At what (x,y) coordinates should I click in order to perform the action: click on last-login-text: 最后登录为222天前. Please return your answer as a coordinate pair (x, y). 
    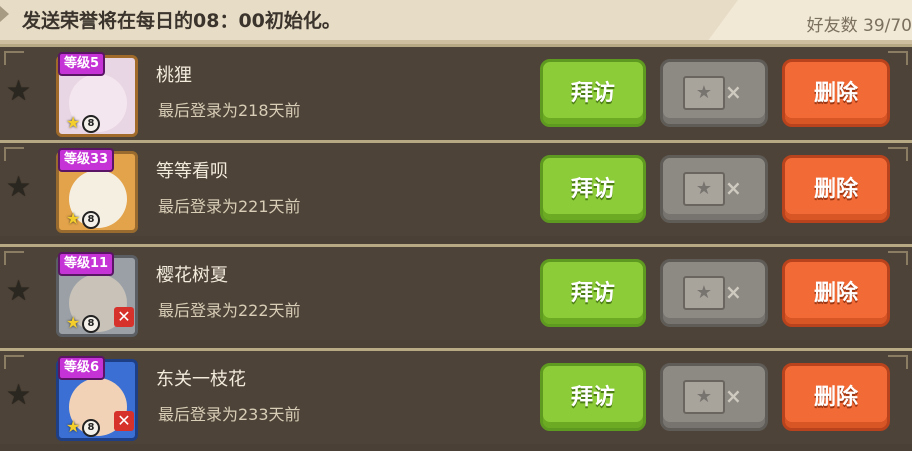
    Looking at the image, I should click on (229, 310).